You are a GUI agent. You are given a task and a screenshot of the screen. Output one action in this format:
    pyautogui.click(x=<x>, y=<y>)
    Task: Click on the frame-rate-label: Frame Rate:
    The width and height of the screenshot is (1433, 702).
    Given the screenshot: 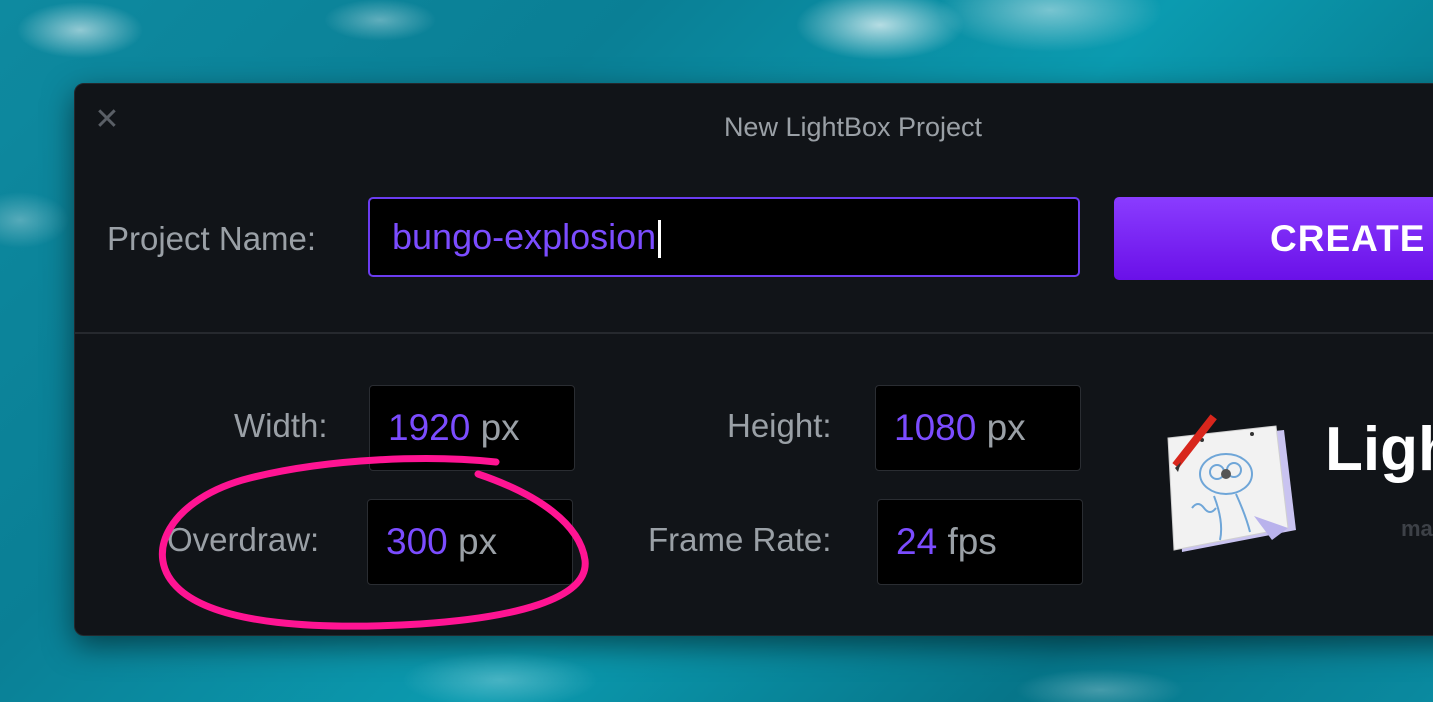 What is the action you would take?
    pyautogui.click(x=740, y=539)
    